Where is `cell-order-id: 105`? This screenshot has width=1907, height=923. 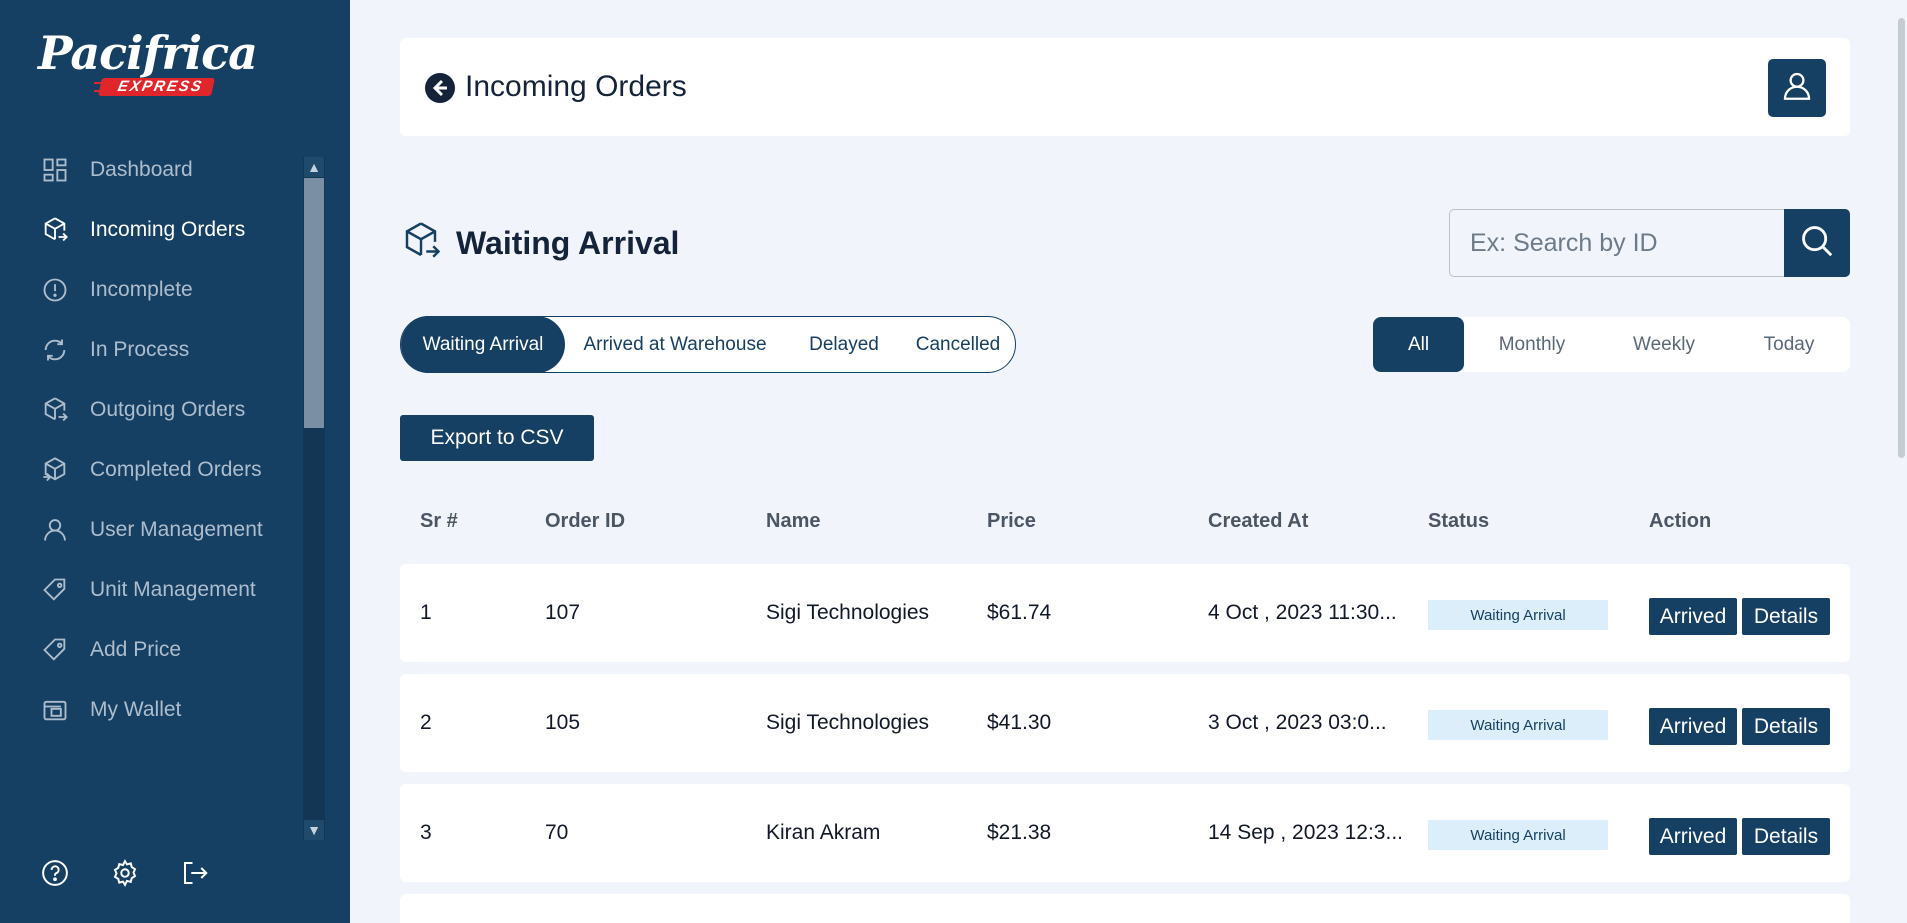
cell-order-id: 105 is located at coordinates (563, 722).